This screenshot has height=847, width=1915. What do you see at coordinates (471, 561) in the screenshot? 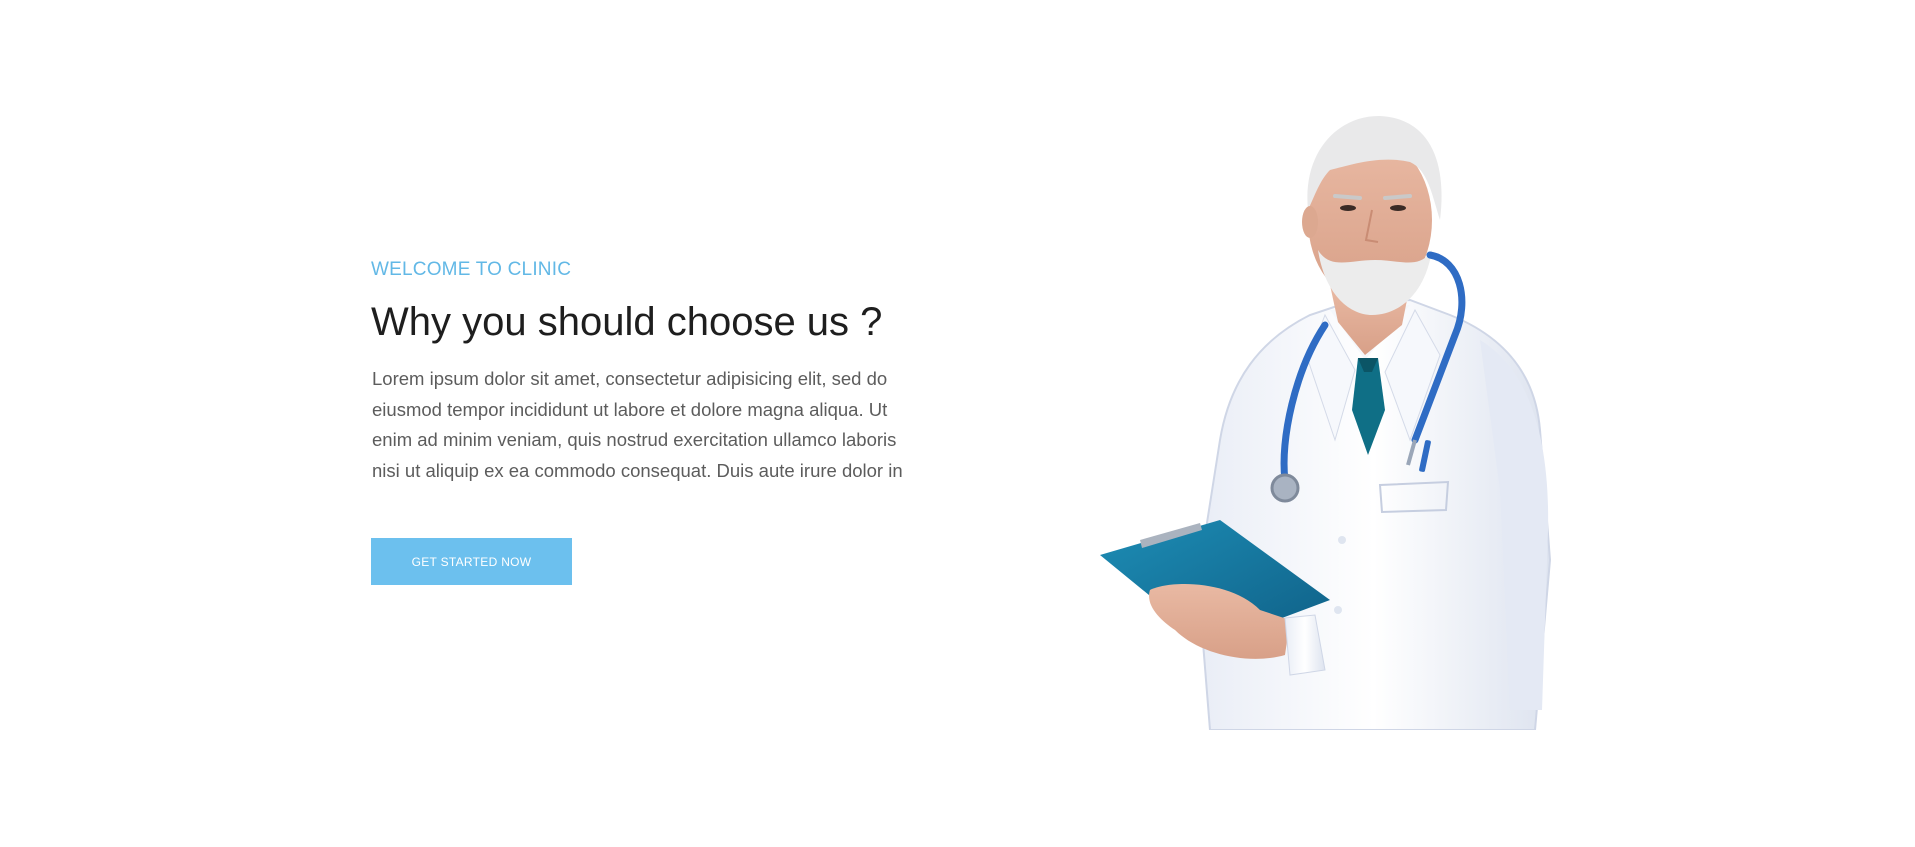
I see `get-started-button: GET STARTED NOW` at bounding box center [471, 561].